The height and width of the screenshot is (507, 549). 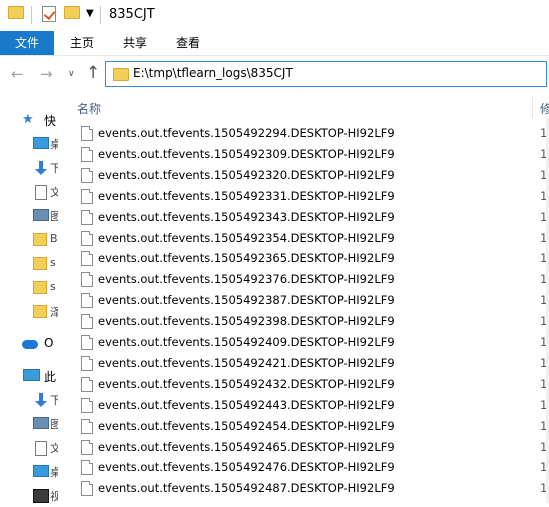 I want to click on column-header: 名称 修, so click(x=303, y=106).